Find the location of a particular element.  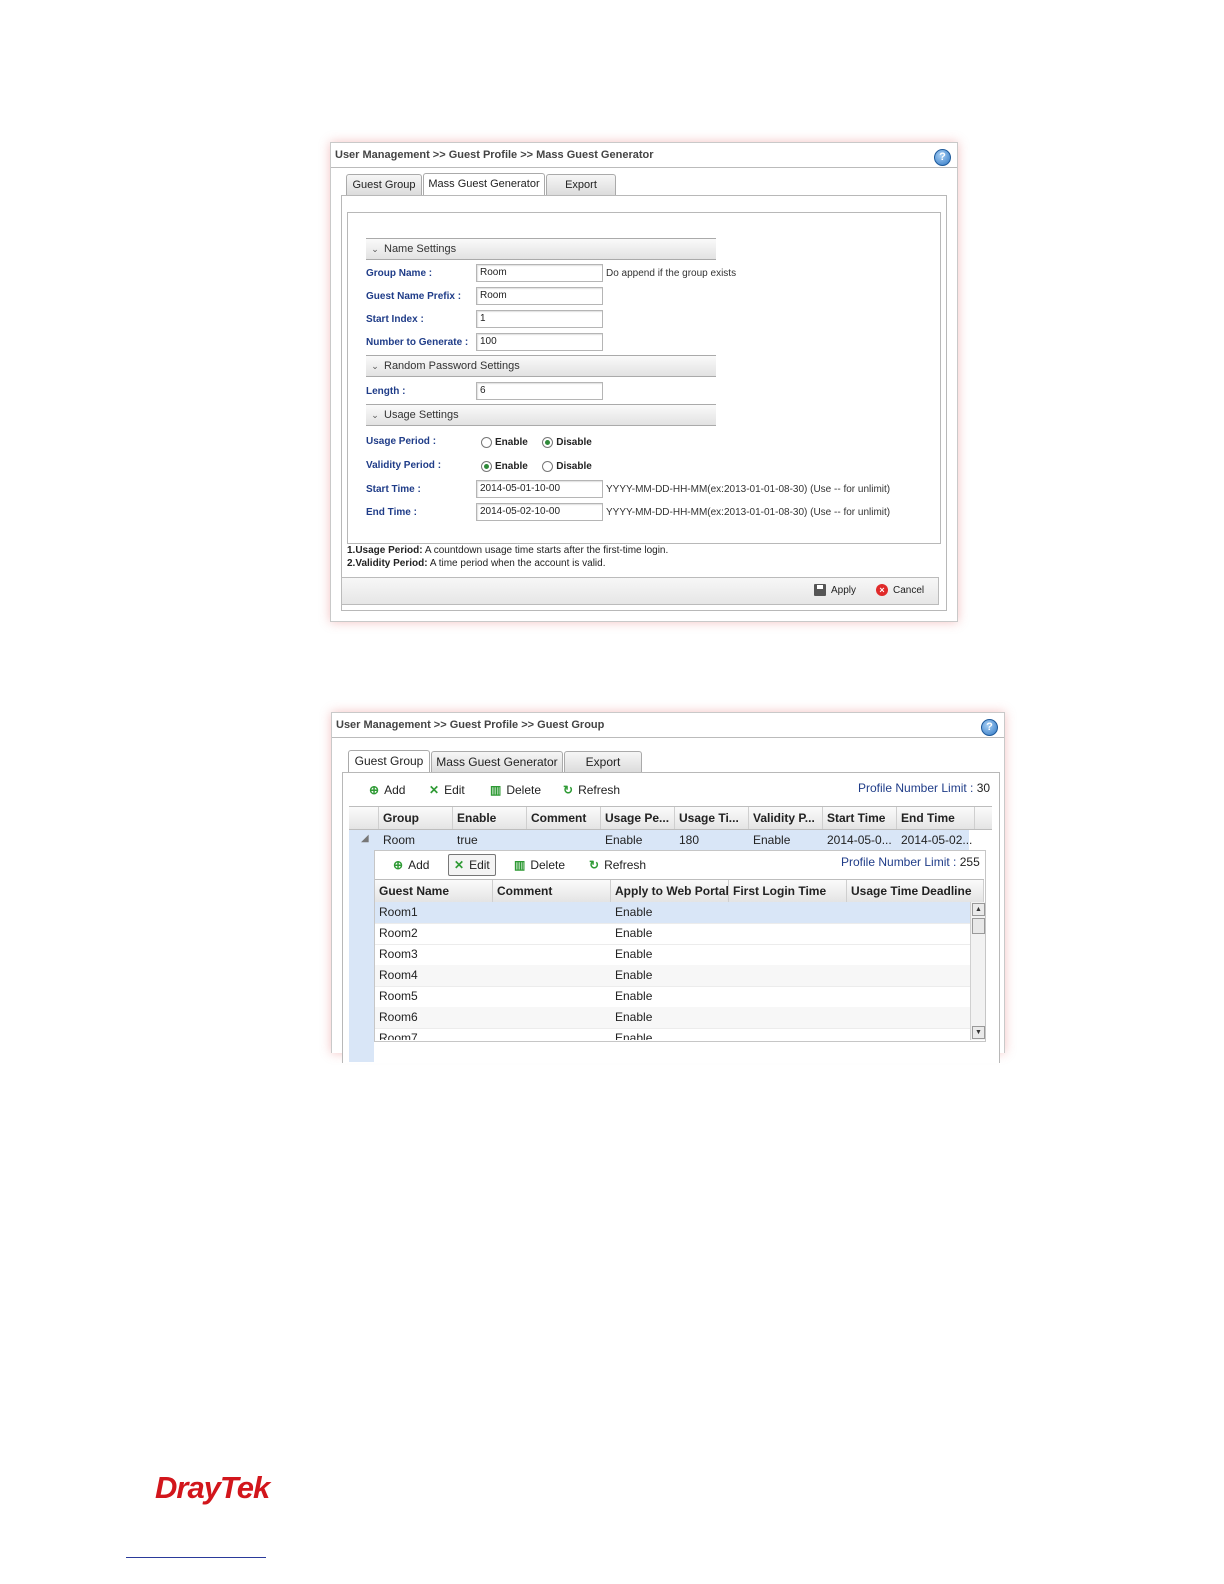

profile-limit-value: 255 is located at coordinates (969, 862).